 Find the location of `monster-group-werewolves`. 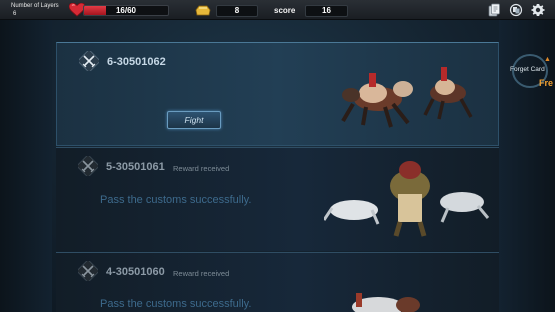

monster-group-werewolves is located at coordinates (407, 97).